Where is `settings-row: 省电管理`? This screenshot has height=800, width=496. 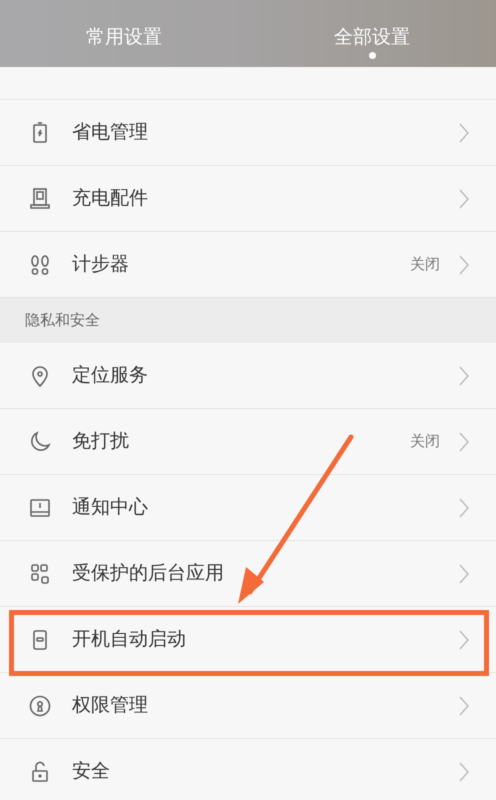
settings-row: 省电管理 is located at coordinates (248, 133).